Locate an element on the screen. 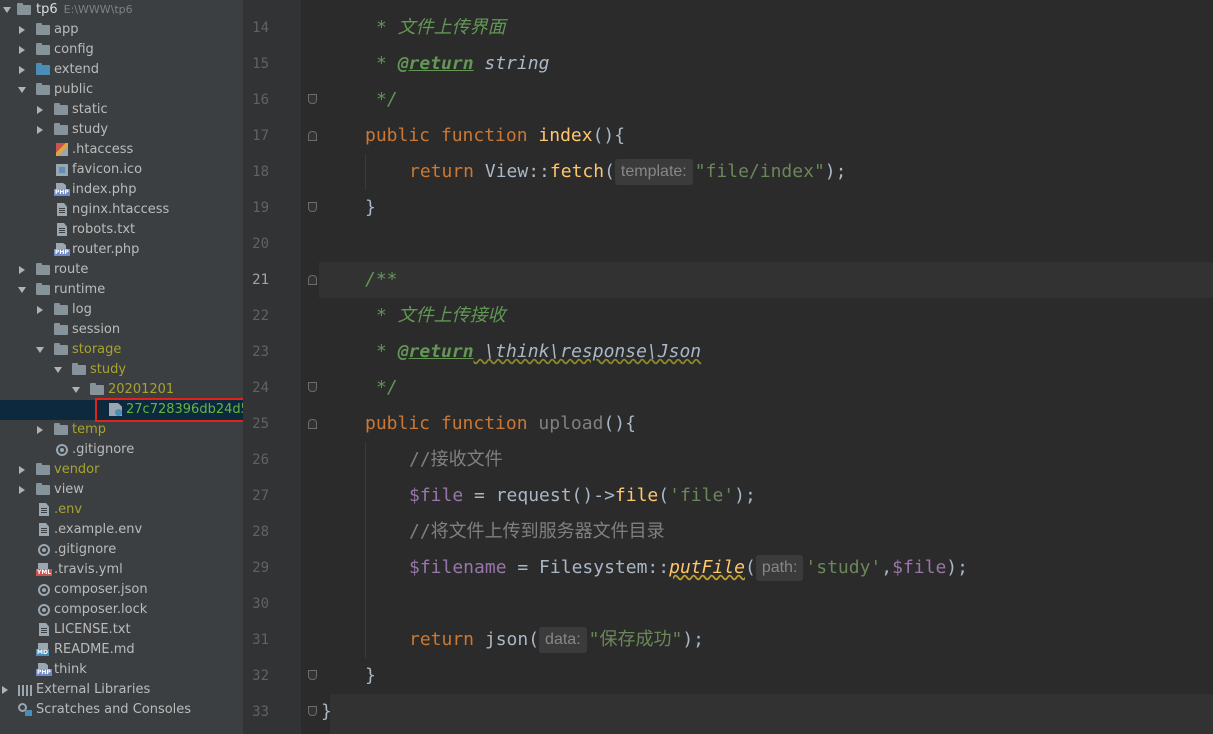 This screenshot has width=1213, height=734. code-line-17: public function index(){ is located at coordinates (495, 136).